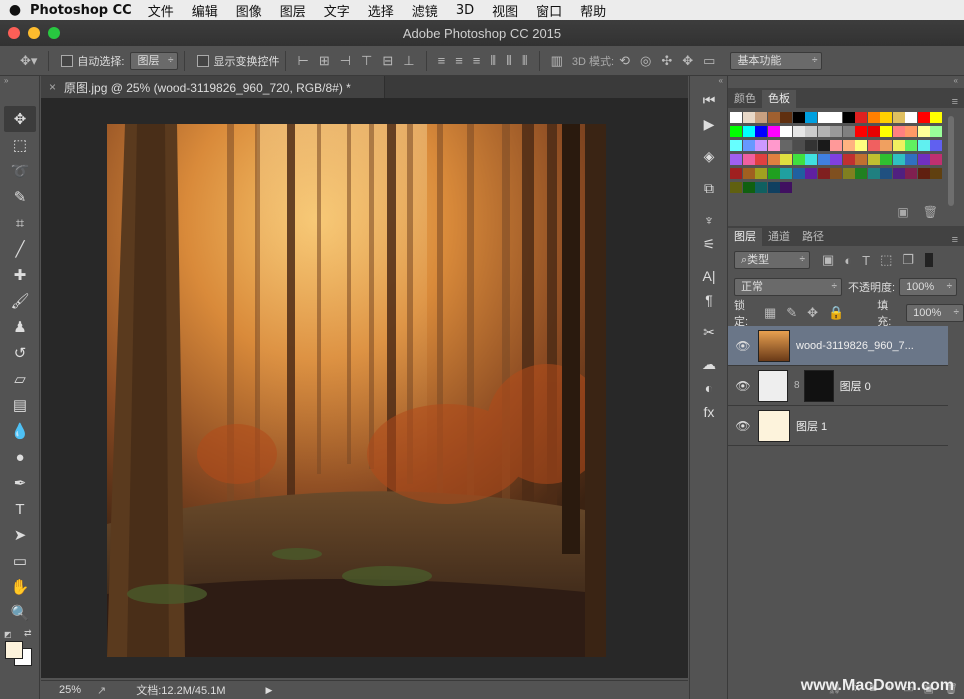 The width and height of the screenshot is (964, 699). What do you see at coordinates (951, 161) in the screenshot?
I see `swatches-scrollbar` at bounding box center [951, 161].